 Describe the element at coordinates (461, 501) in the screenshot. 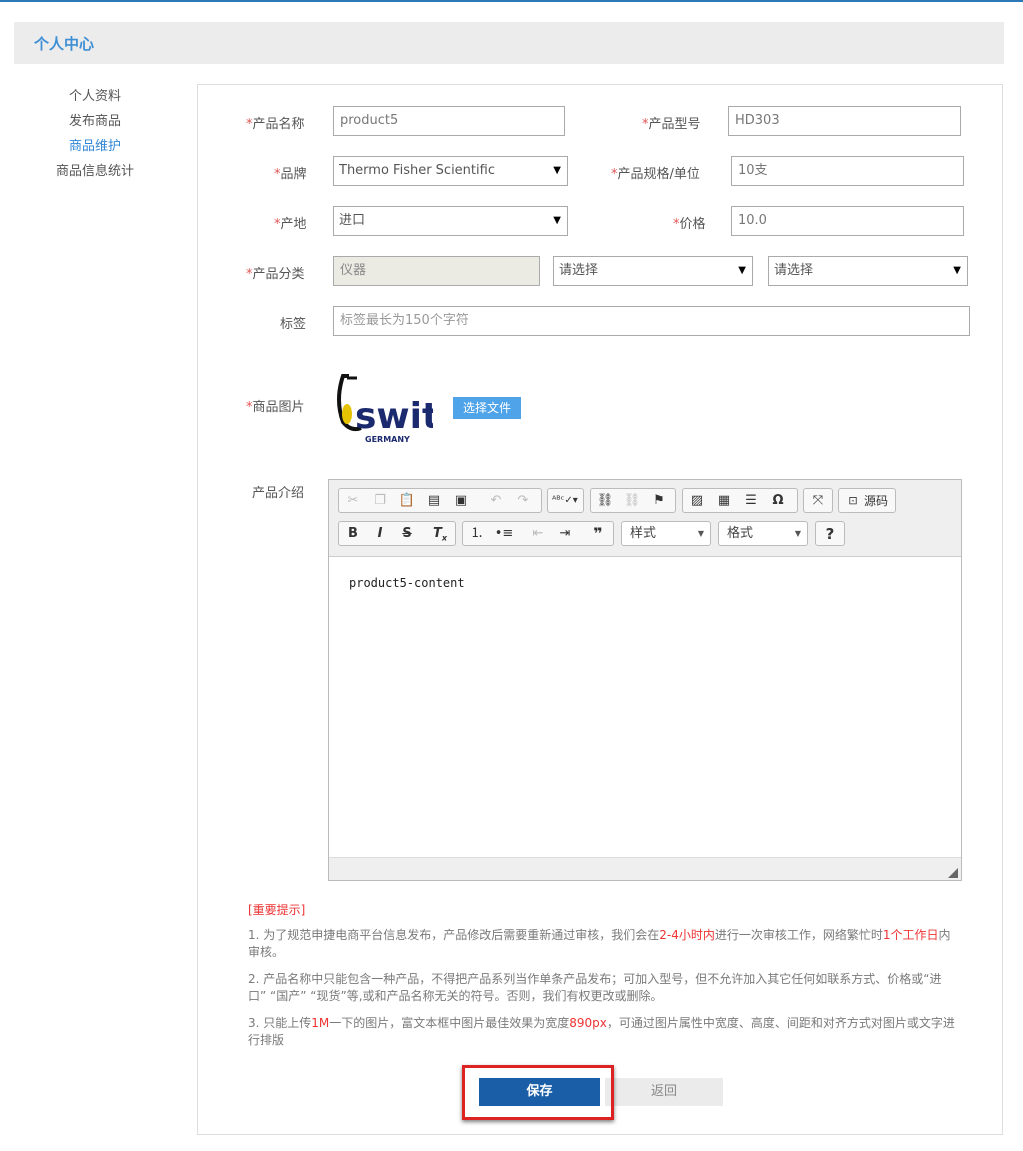

I see `paste-word-icon: ▣` at that location.